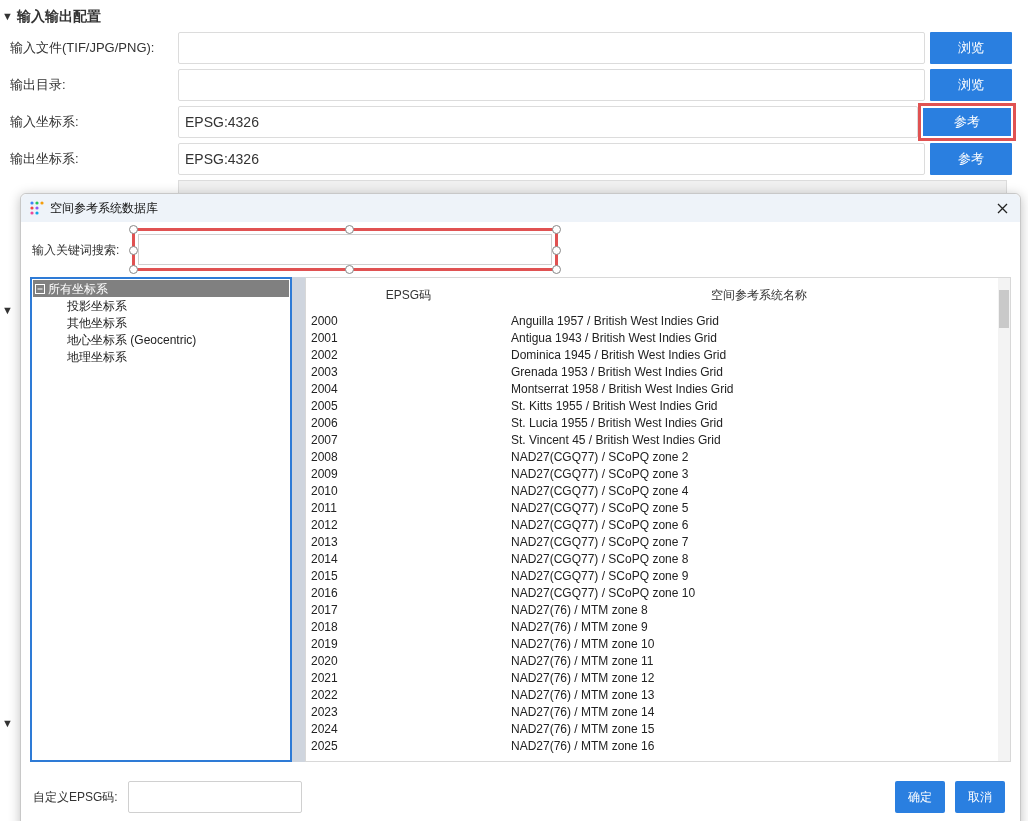 The height and width of the screenshot is (821, 1028). Describe the element at coordinates (324, 457) in the screenshot. I see `table-cell-text: 2008` at that location.